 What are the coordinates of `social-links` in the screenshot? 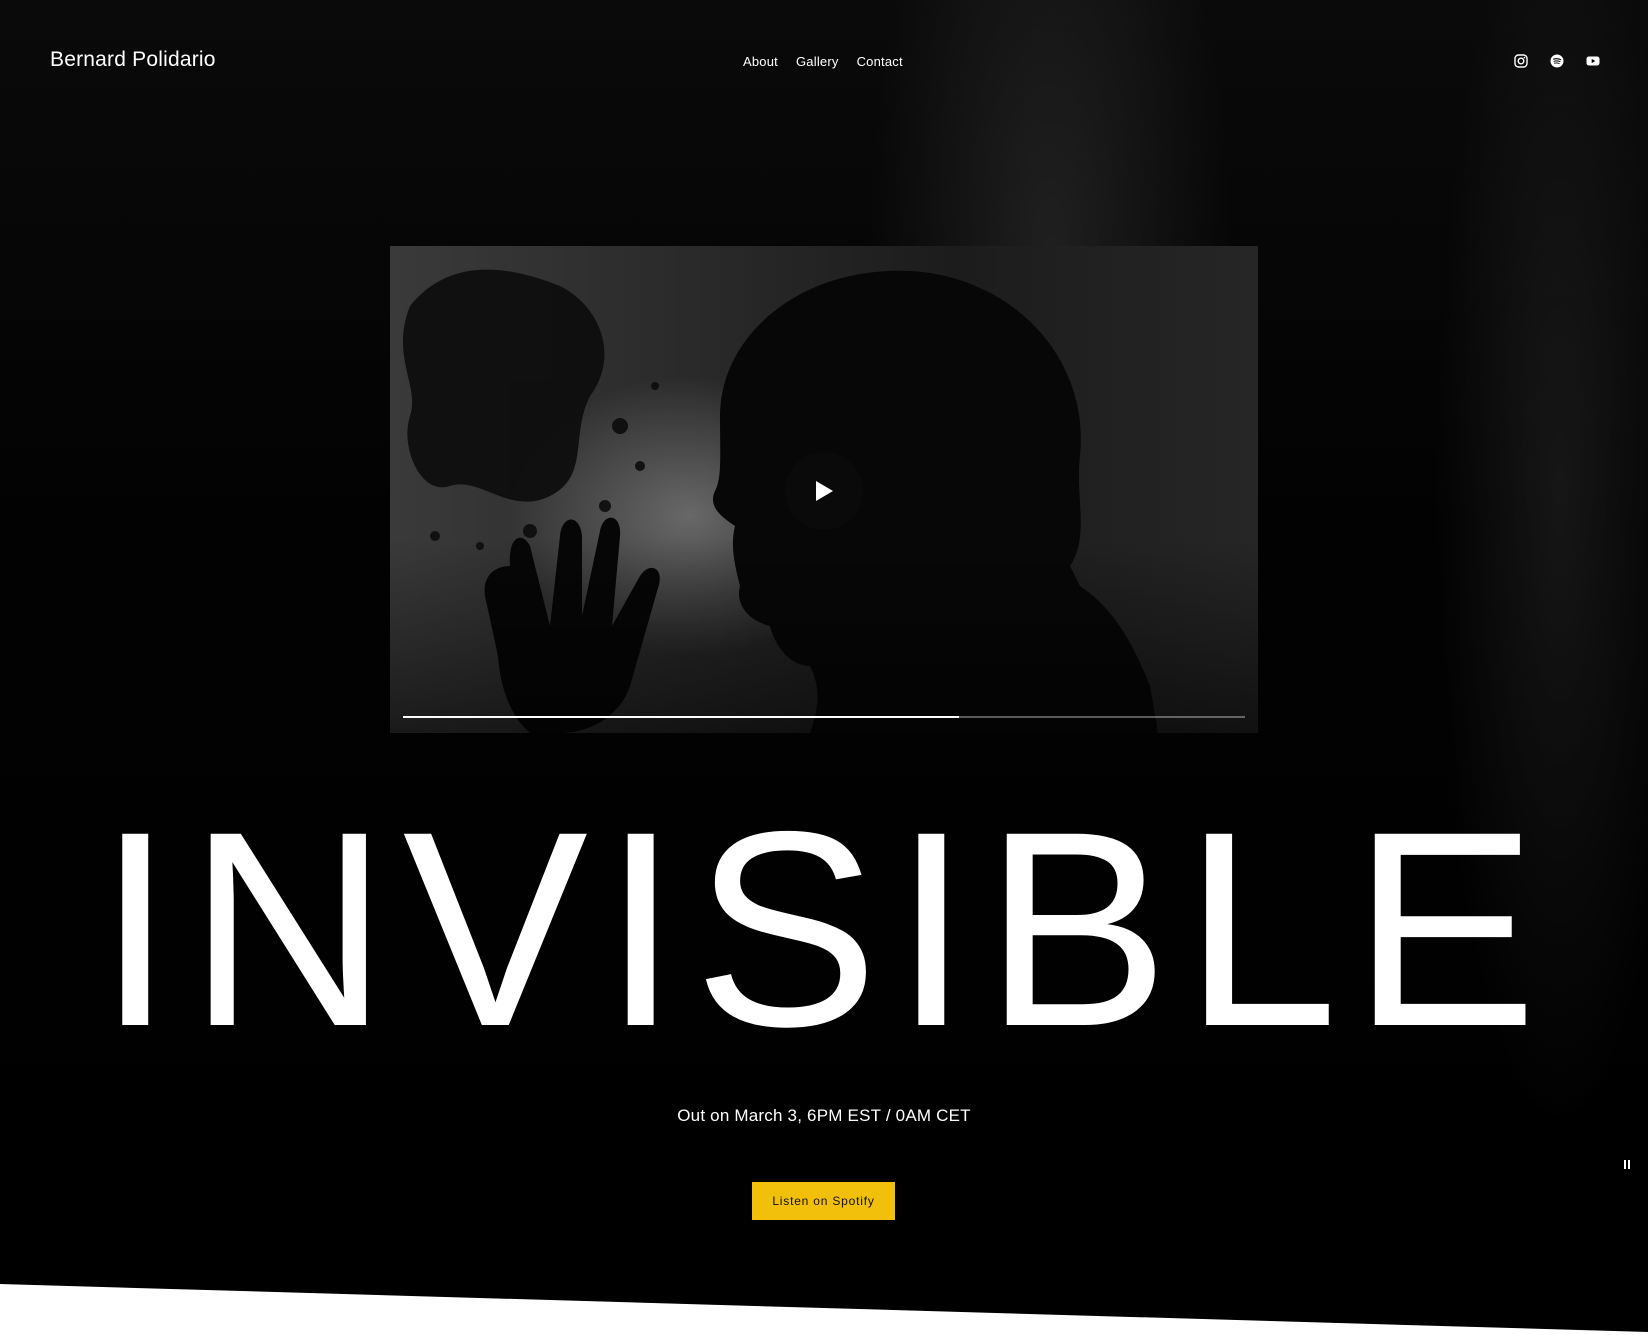 It's located at (1557, 61).